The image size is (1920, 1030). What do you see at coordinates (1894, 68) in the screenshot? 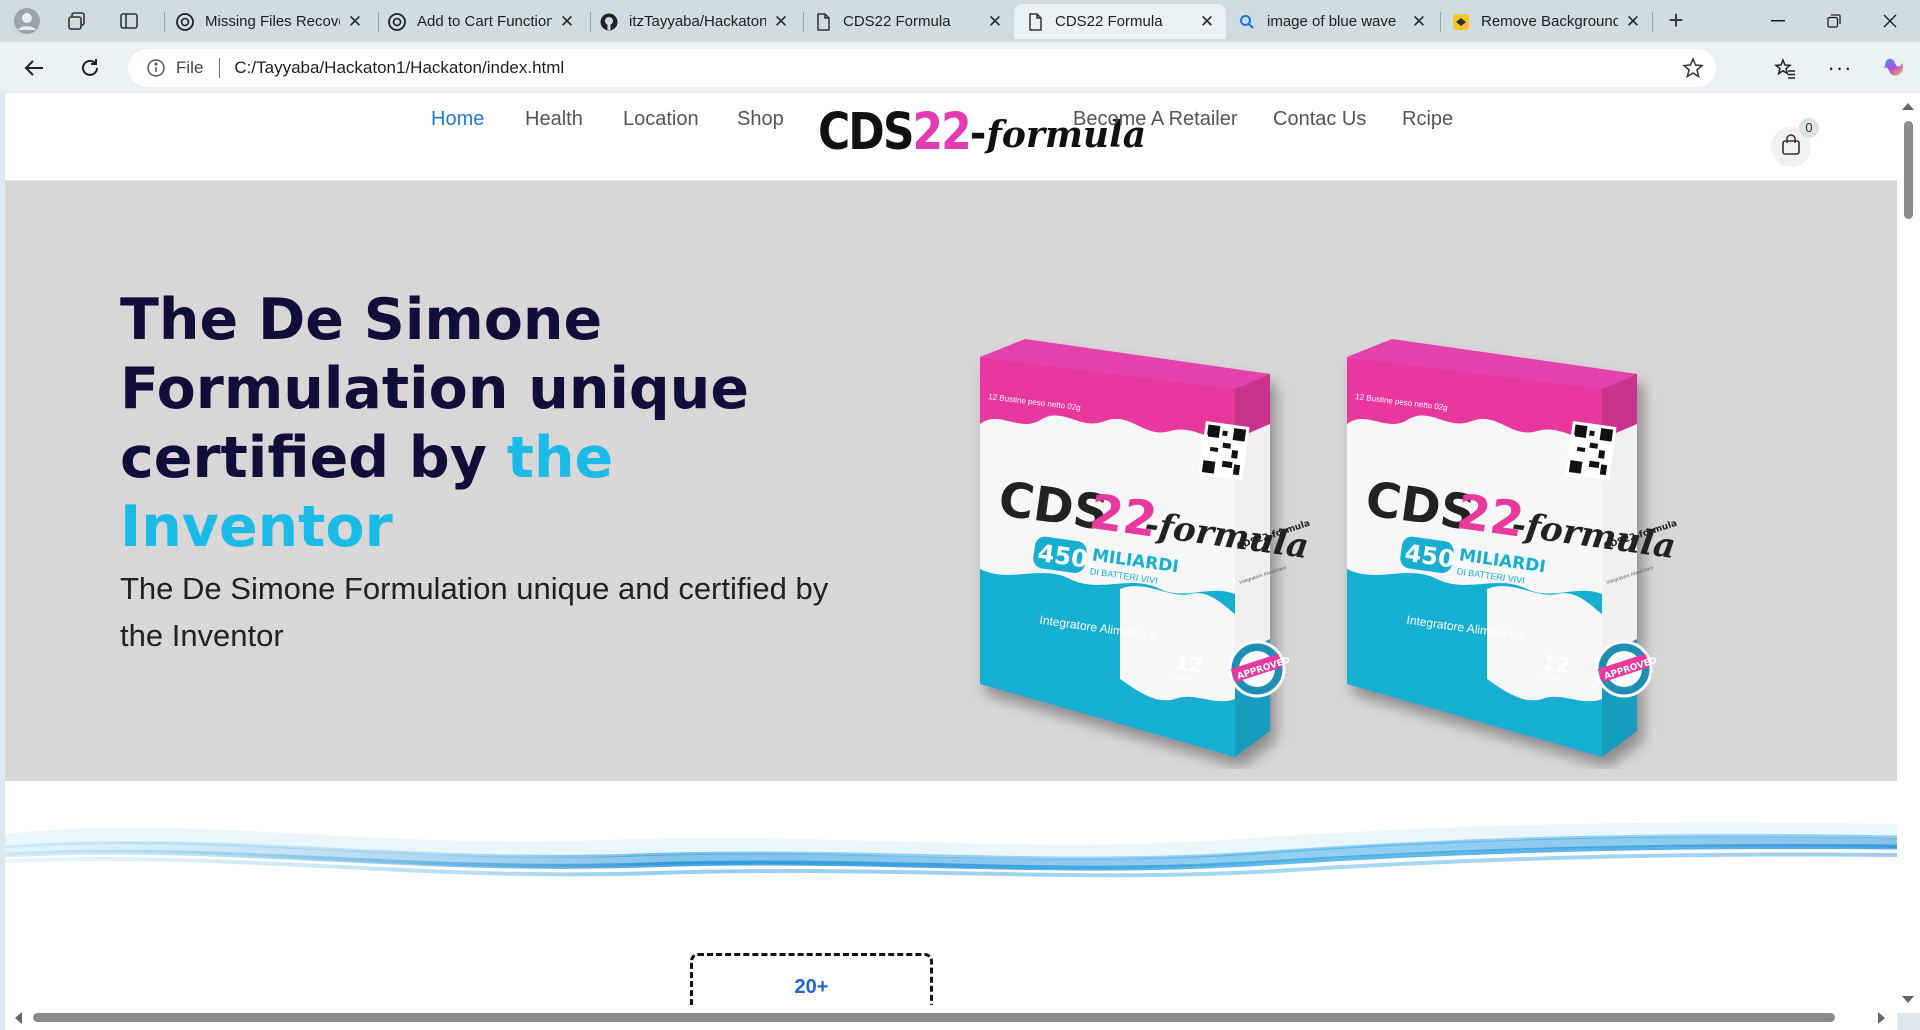
I see `copilot-icon` at bounding box center [1894, 68].